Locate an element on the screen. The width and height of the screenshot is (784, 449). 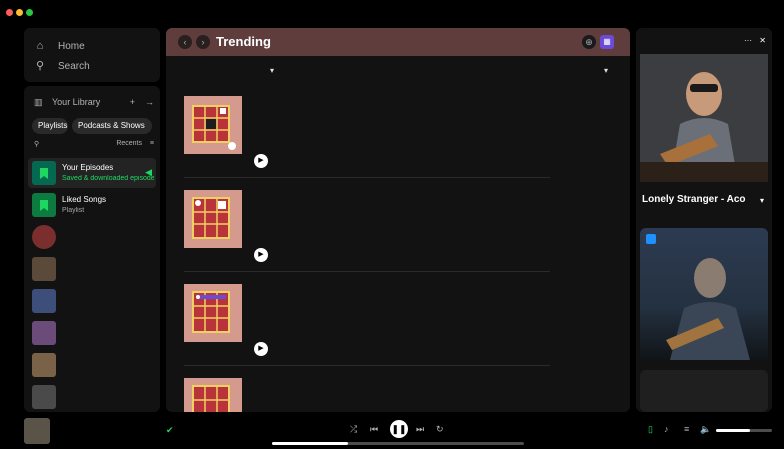
shuffle-icon: ⤮ is located at coordinates (353, 429).